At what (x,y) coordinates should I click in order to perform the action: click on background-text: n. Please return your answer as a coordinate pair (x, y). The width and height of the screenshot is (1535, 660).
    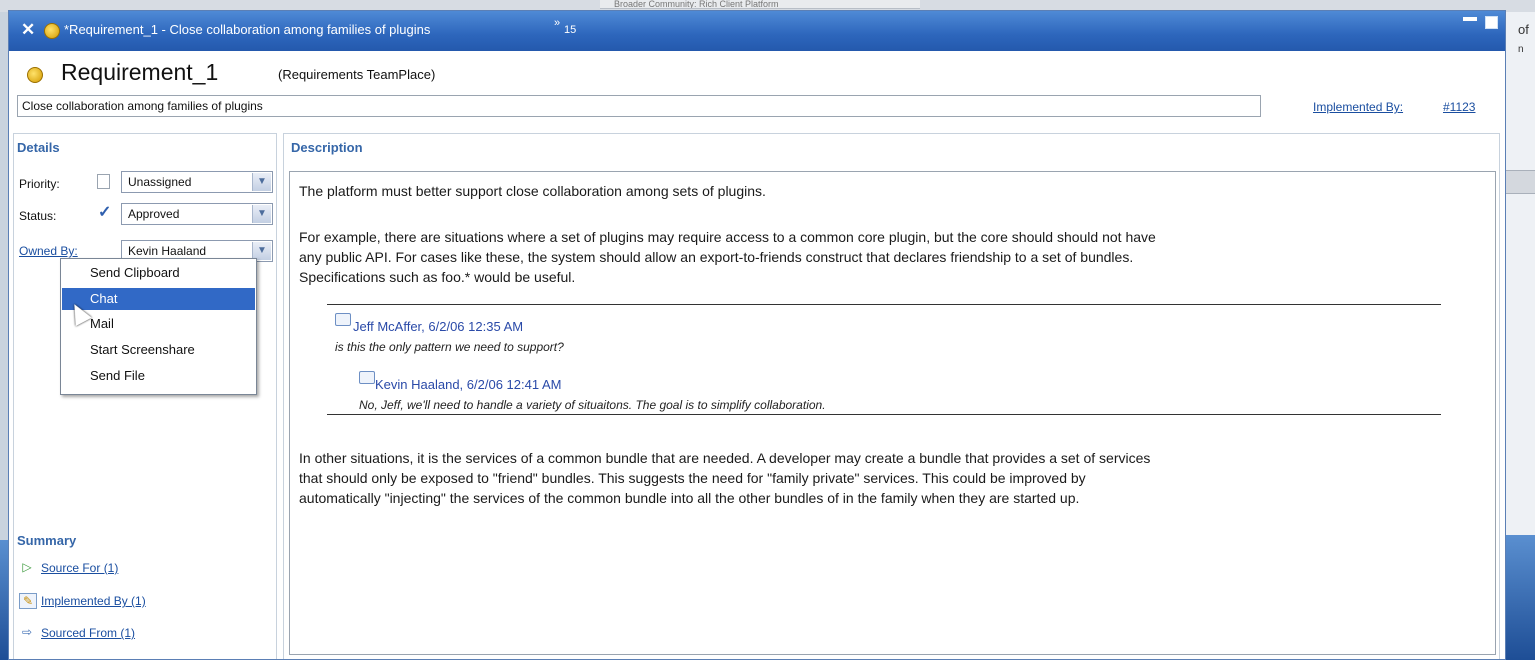
    Looking at the image, I should click on (1521, 49).